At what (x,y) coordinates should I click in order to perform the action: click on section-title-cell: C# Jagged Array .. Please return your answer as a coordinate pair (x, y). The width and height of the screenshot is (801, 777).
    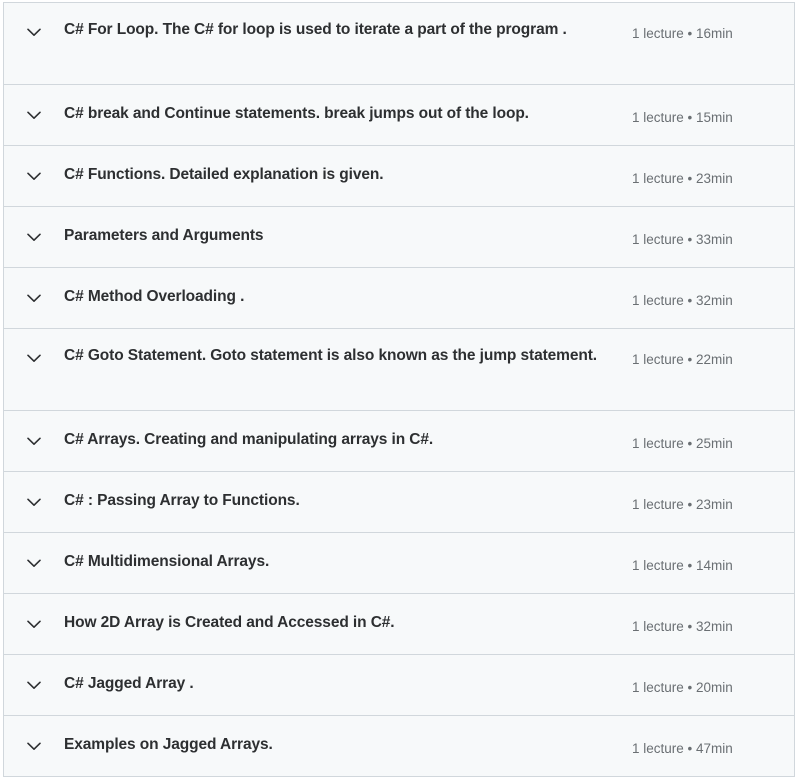
    Looking at the image, I should click on (347, 684).